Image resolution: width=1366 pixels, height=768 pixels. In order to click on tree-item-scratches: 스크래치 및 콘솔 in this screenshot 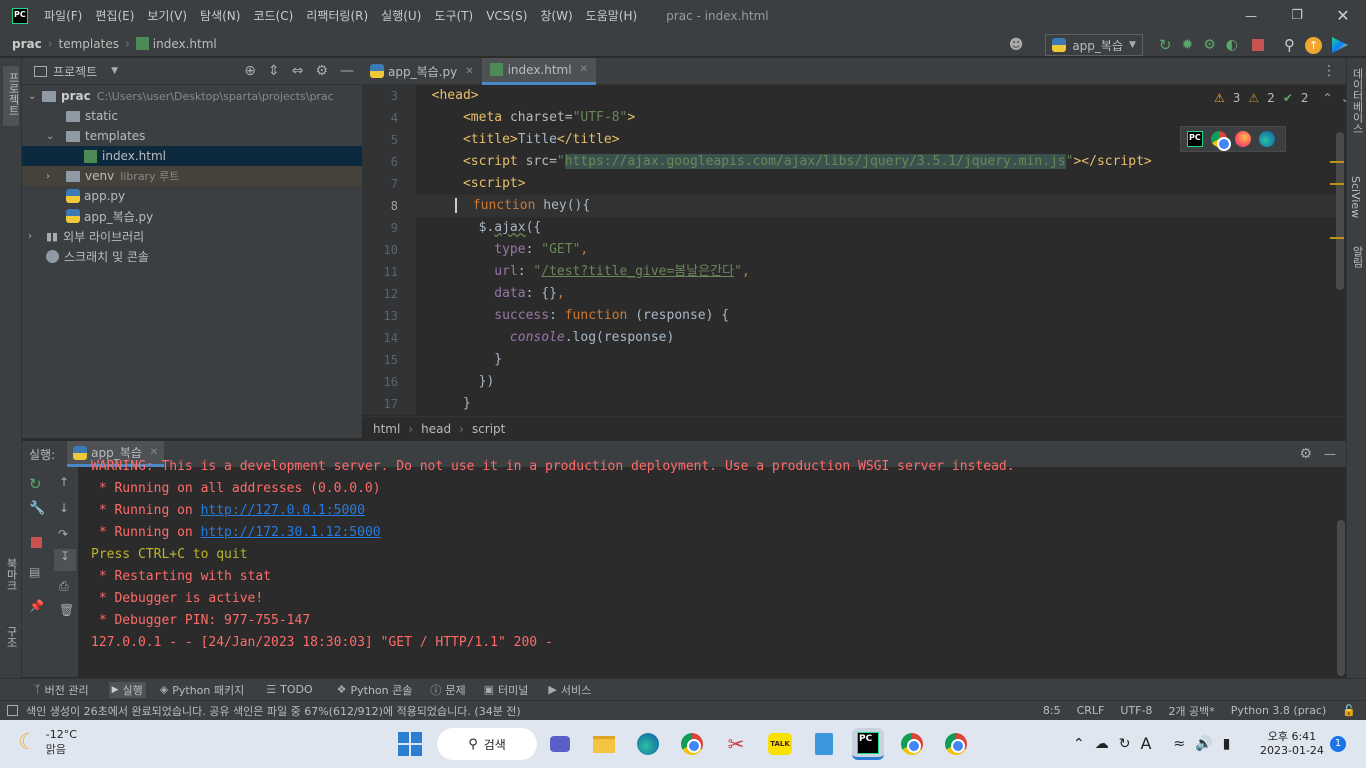, I will do `click(192, 256)`.